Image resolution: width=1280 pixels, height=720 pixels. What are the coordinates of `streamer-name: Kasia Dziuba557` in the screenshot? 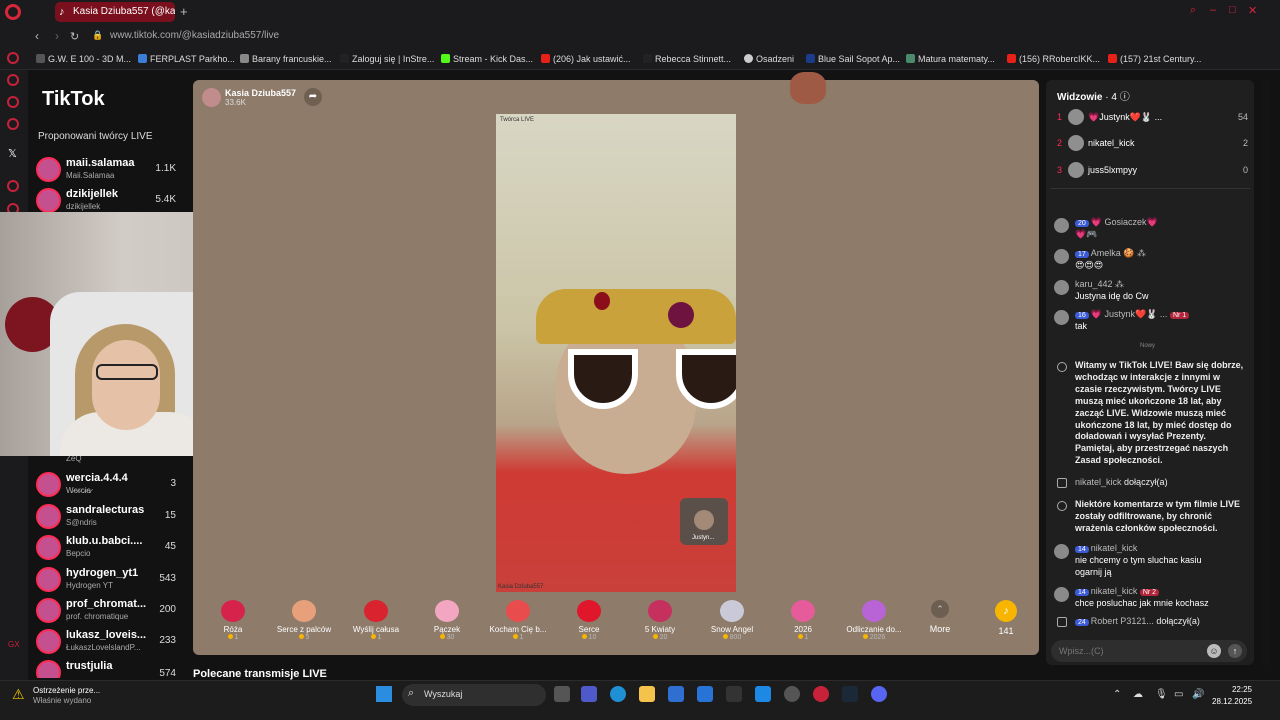 It's located at (260, 93).